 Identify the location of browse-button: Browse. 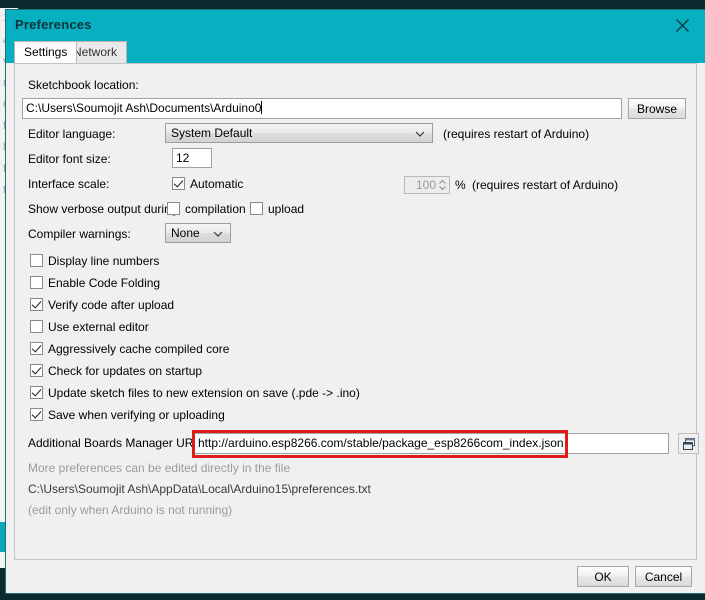
(657, 108).